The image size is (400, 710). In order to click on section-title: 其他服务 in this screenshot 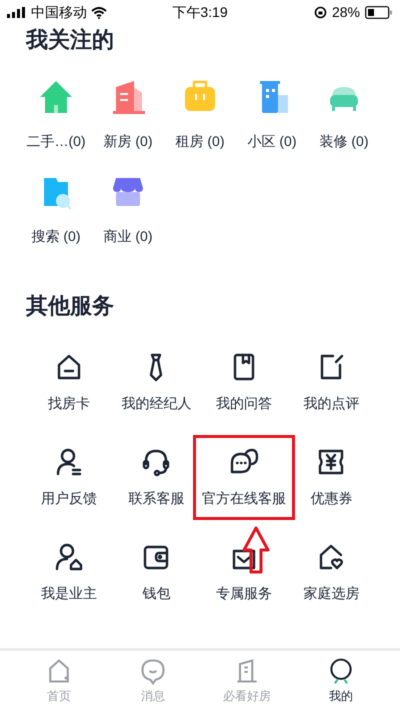, I will do `click(70, 306)`.